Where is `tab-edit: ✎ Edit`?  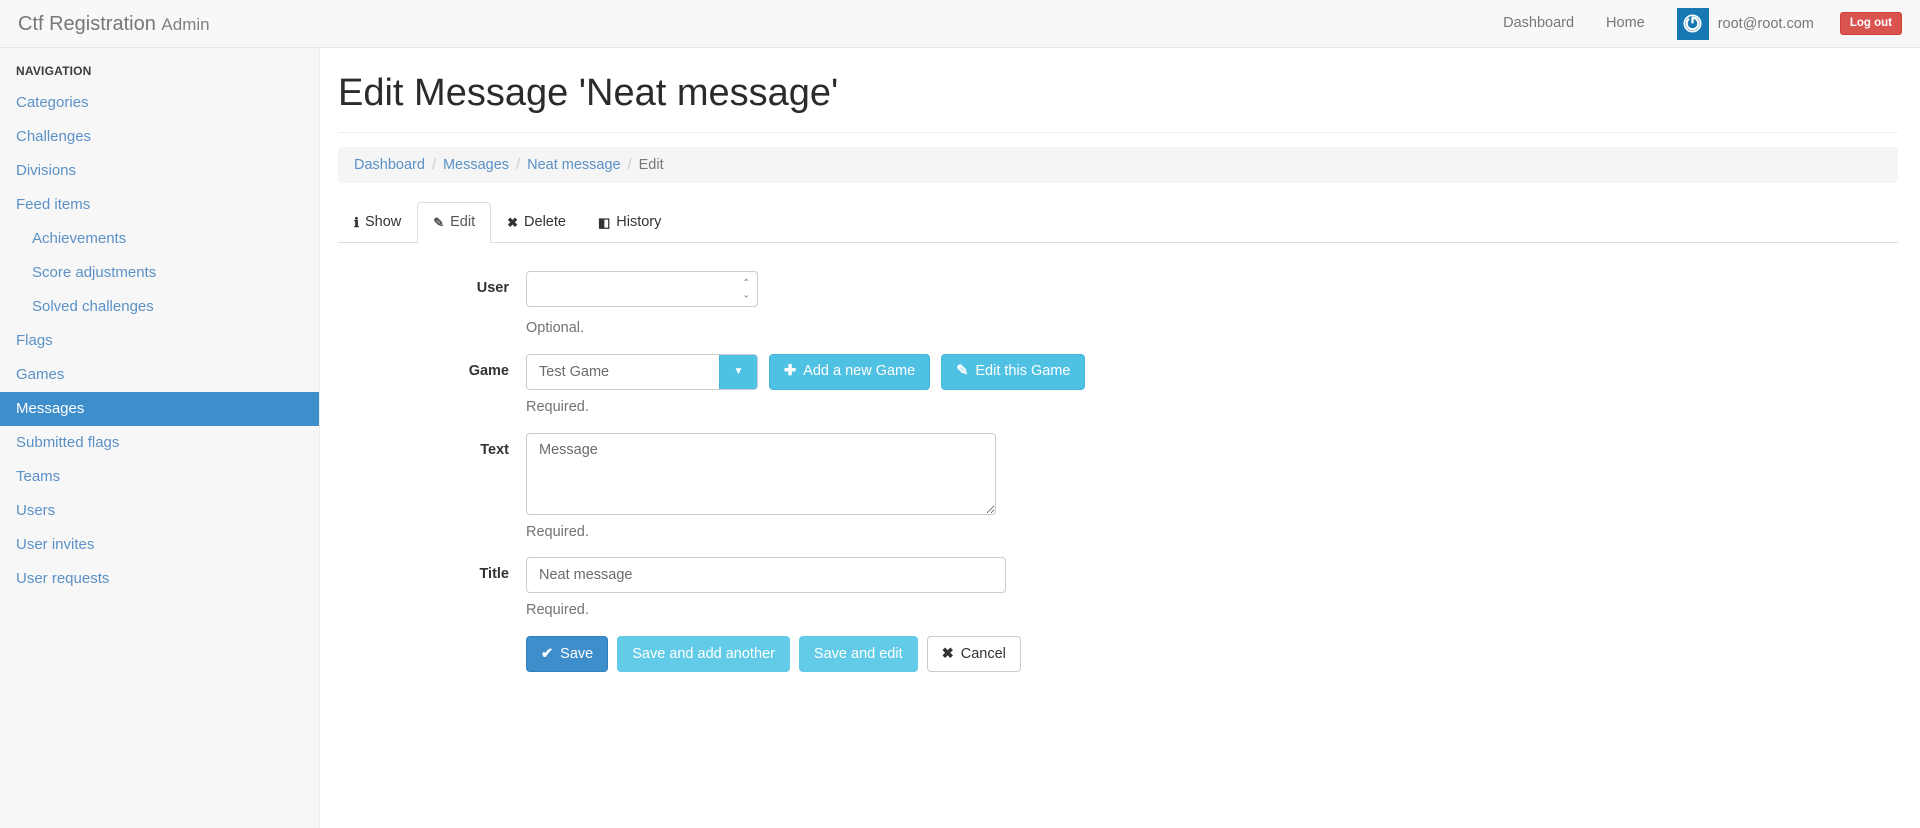
tab-edit: ✎ Edit is located at coordinates (454, 222).